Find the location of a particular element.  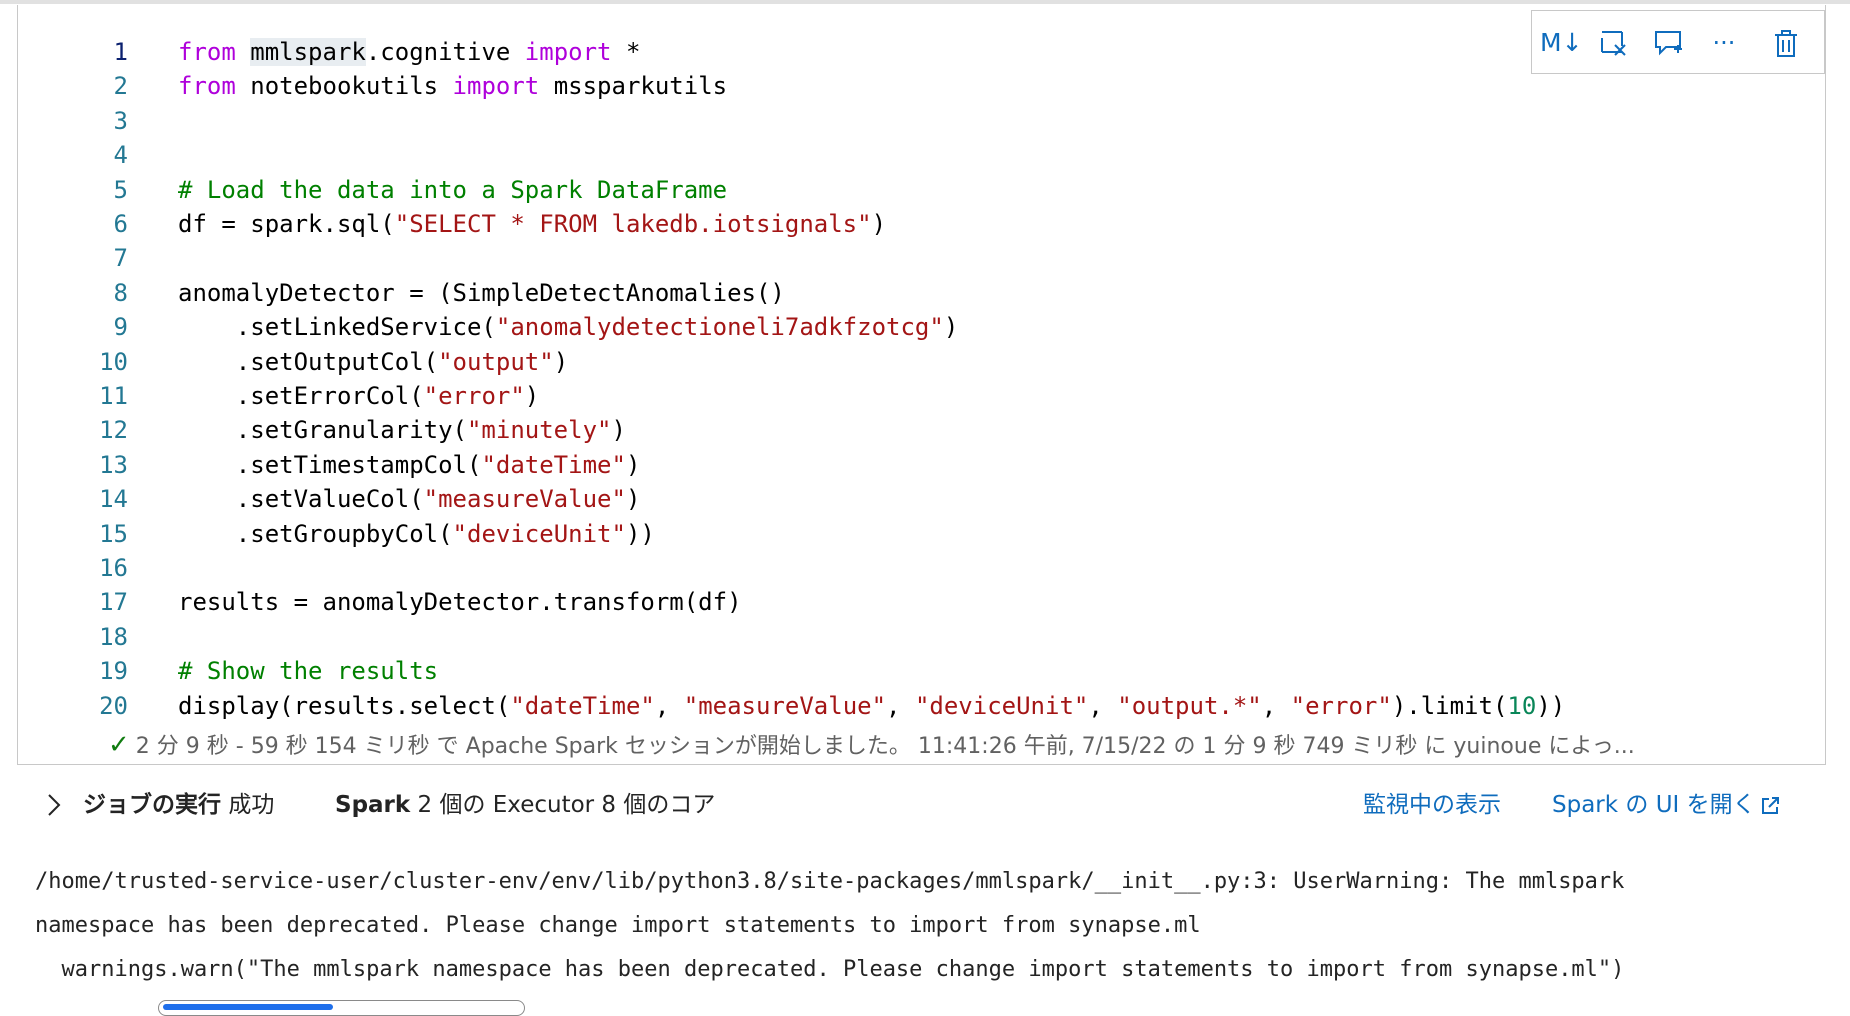

code-text: .setTimestampCol("dateTime") is located at coordinates (409, 465).